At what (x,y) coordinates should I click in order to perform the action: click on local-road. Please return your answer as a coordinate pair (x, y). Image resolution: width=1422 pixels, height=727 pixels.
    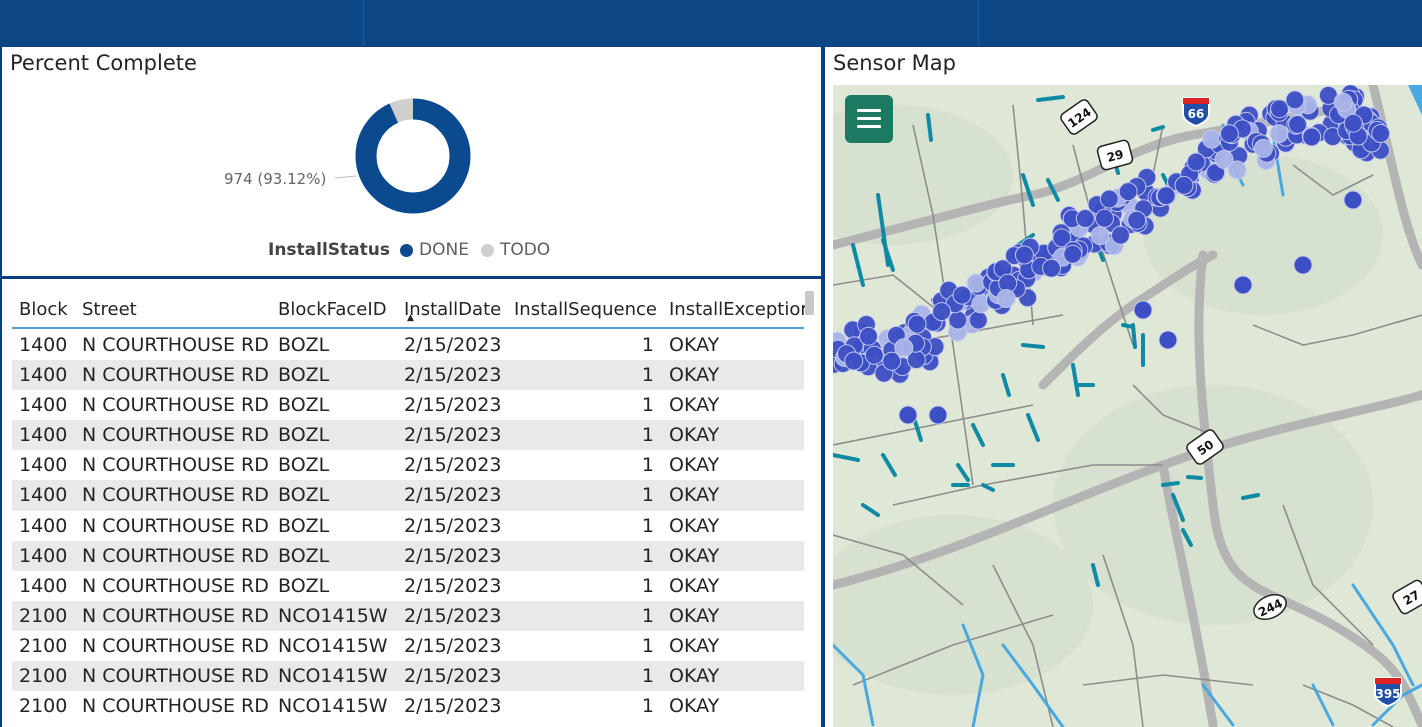
    Looking at the image, I should click on (1168, 680).